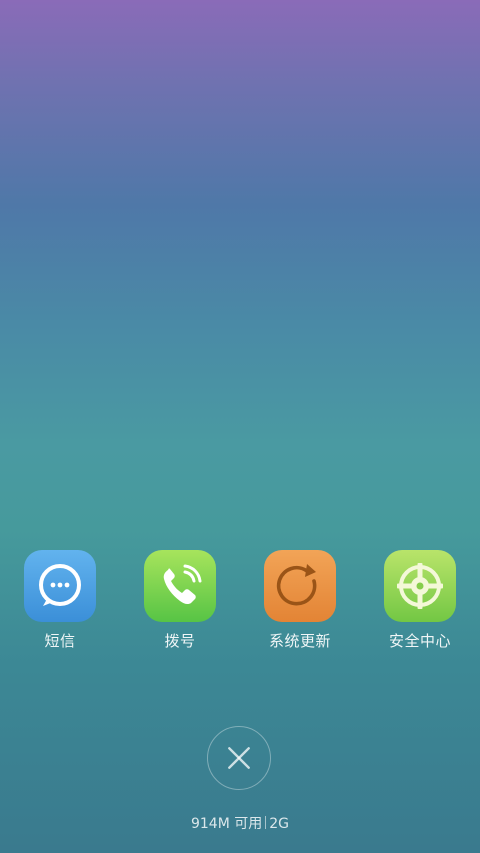 The height and width of the screenshot is (853, 480). I want to click on app-dialer: 拨号, so click(180, 605).